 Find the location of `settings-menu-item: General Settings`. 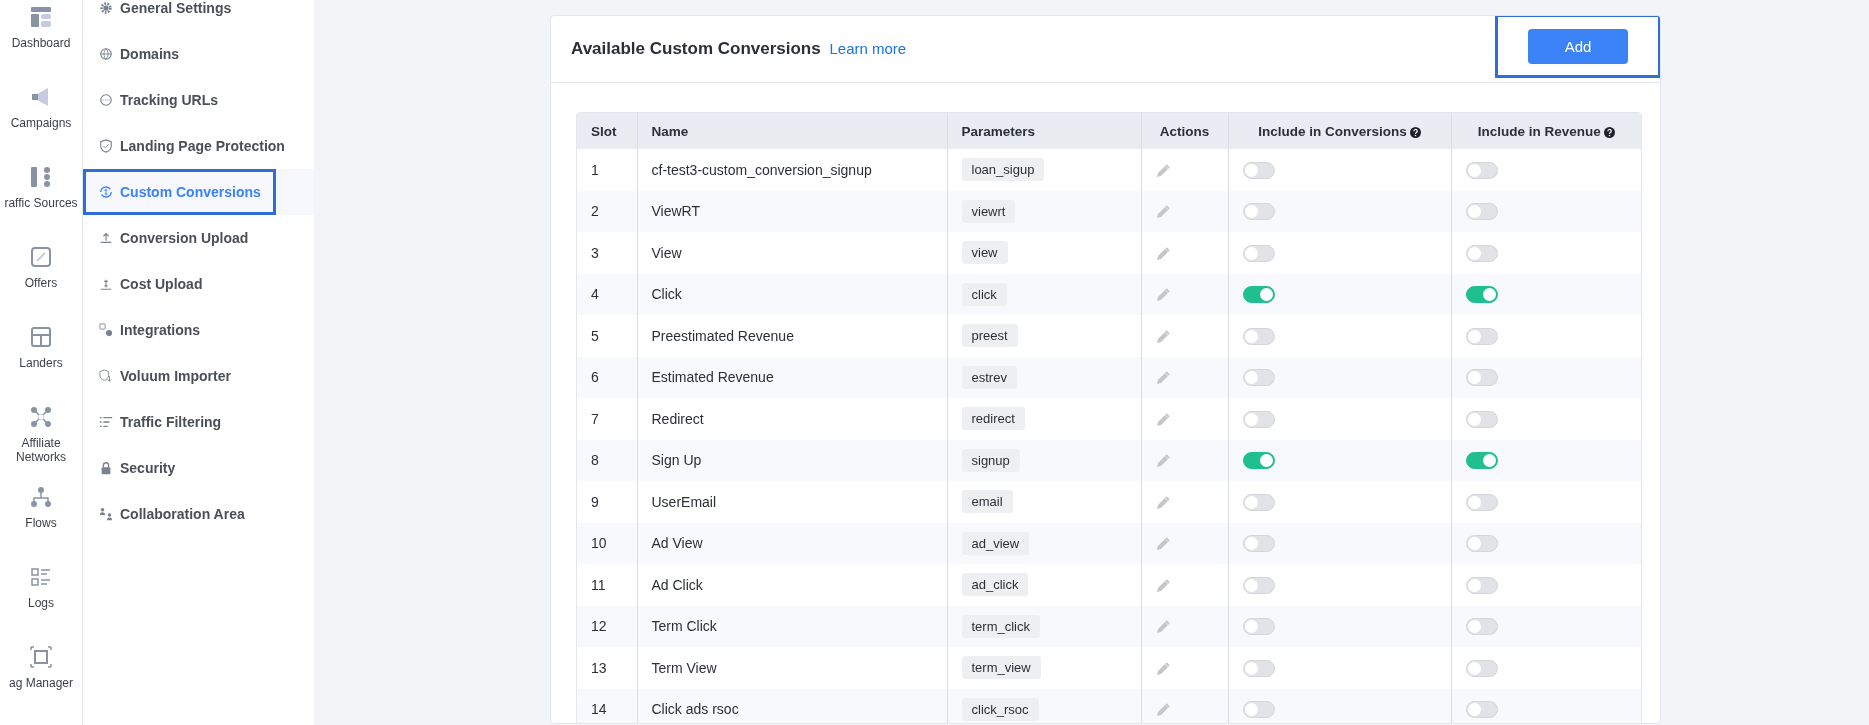

settings-menu-item: General Settings is located at coordinates (198, 15).